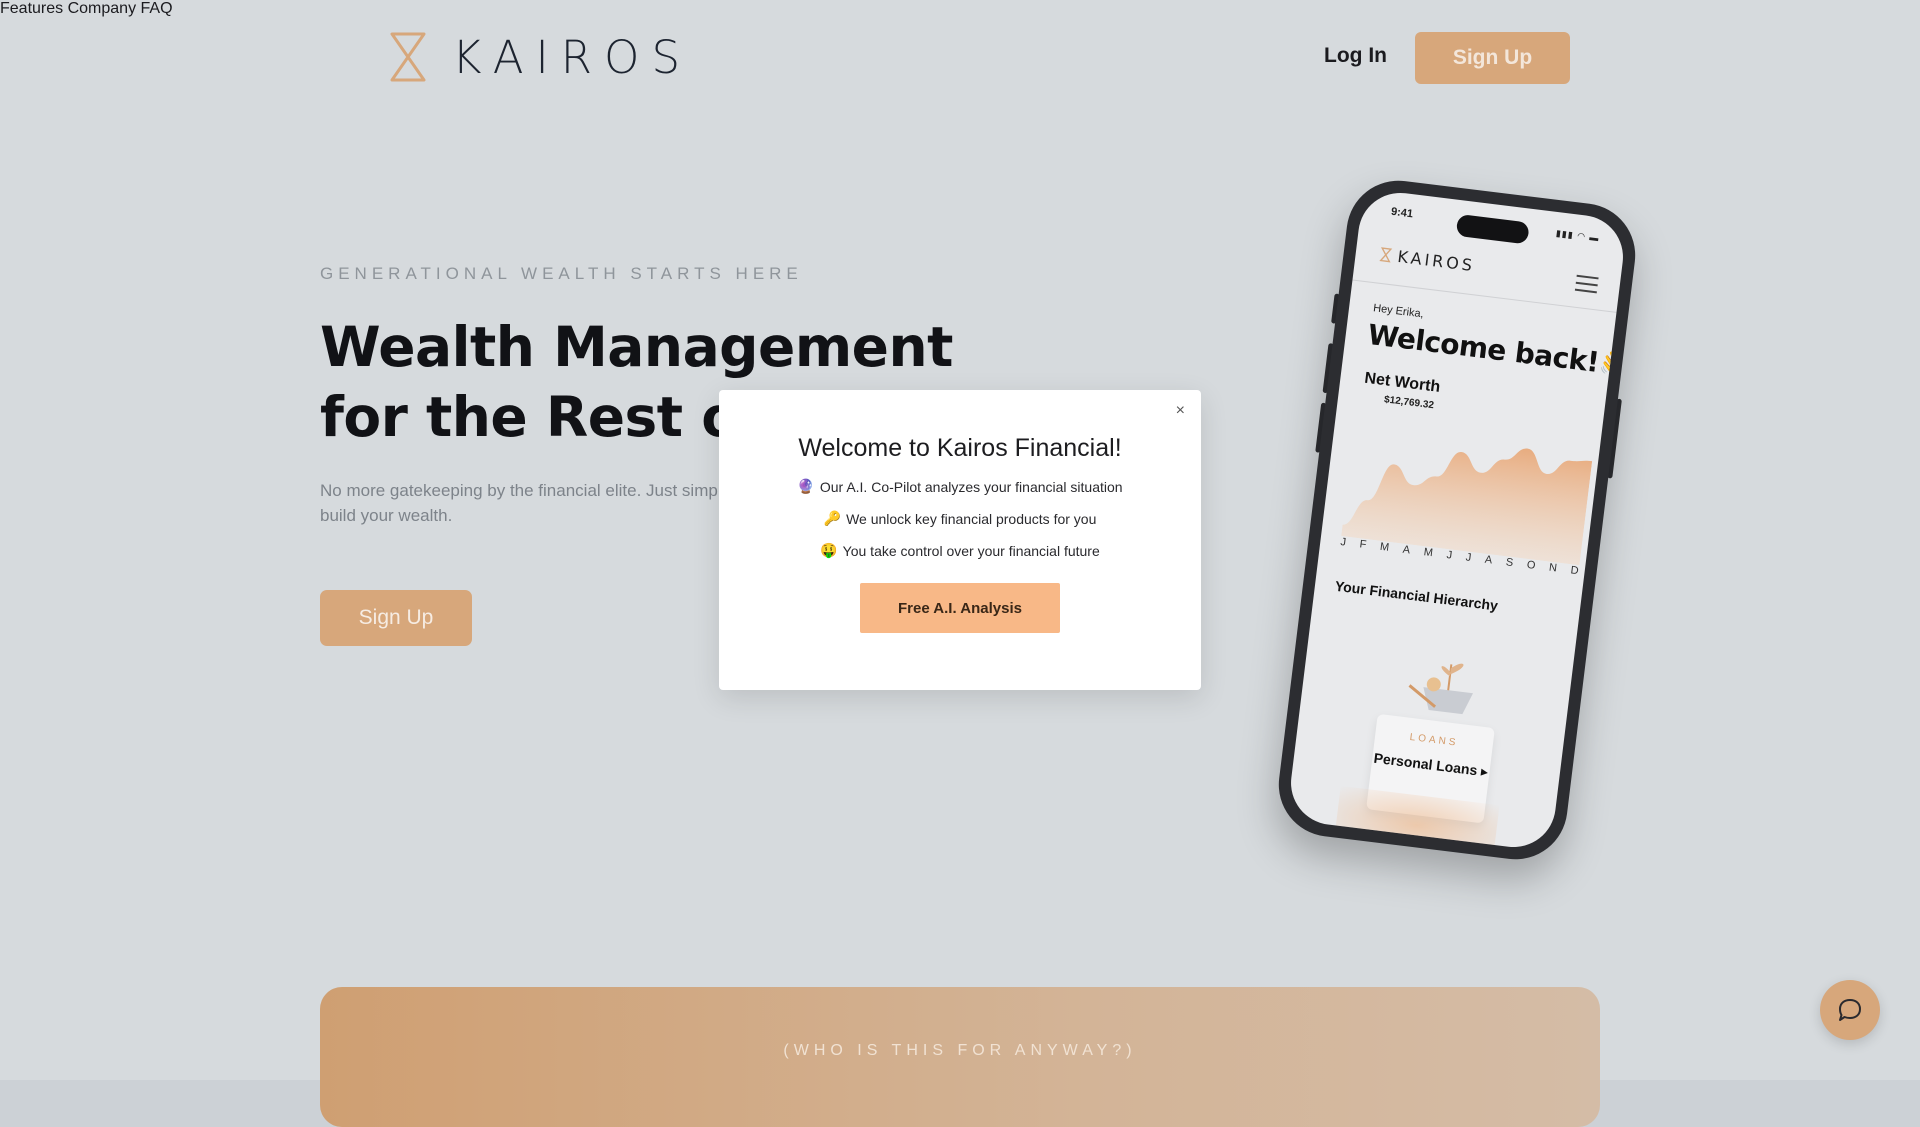 This screenshot has height=1127, width=1920. Describe the element at coordinates (1509, 562) in the screenshot. I see `month-tick-label: S` at that location.